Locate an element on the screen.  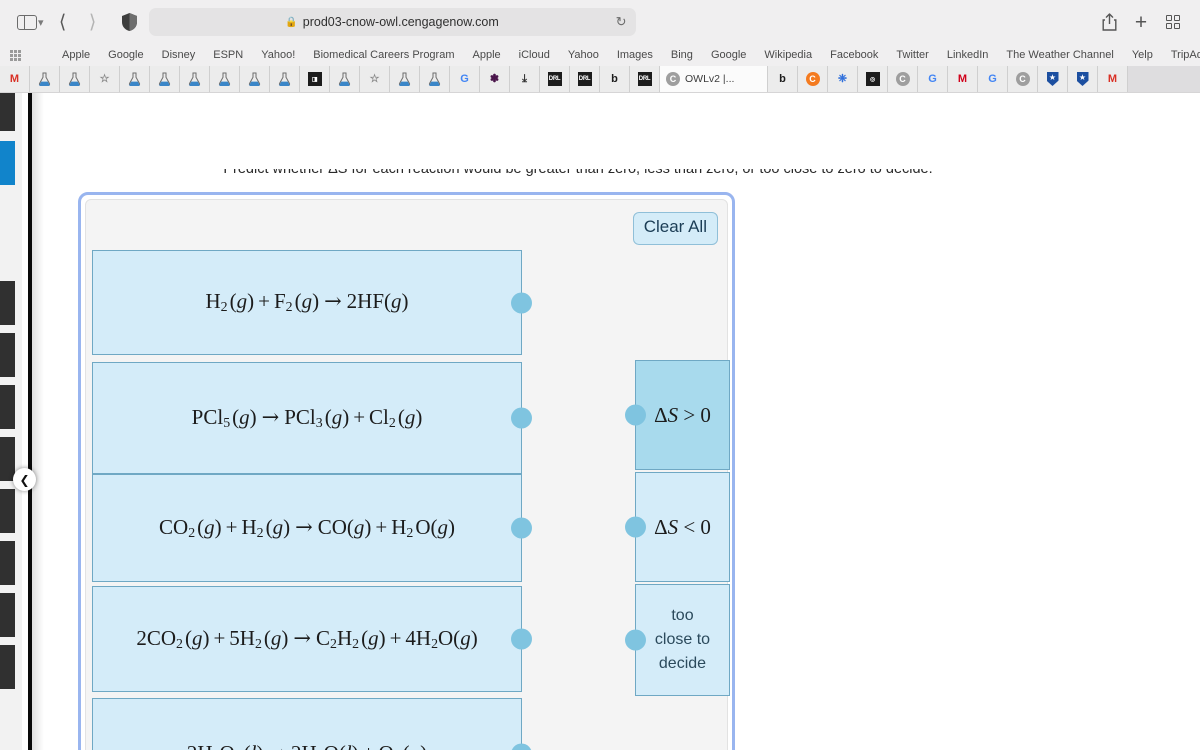
reload-icon: ↻ is located at coordinates (621, 22).